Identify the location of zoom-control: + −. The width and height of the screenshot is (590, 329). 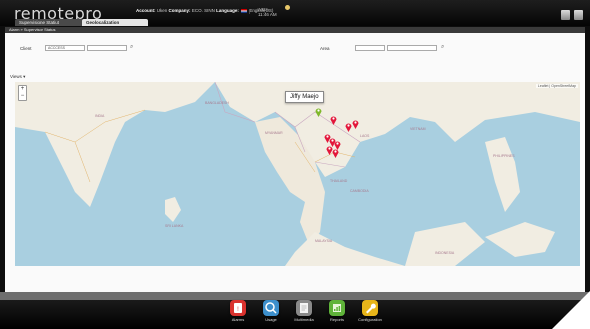
(22, 93).